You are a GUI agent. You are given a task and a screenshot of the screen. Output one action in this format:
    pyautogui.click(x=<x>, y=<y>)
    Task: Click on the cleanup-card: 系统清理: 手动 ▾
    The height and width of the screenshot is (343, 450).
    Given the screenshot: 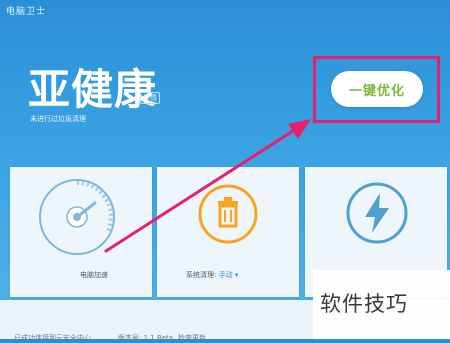 What is the action you would take?
    pyautogui.click(x=228, y=232)
    